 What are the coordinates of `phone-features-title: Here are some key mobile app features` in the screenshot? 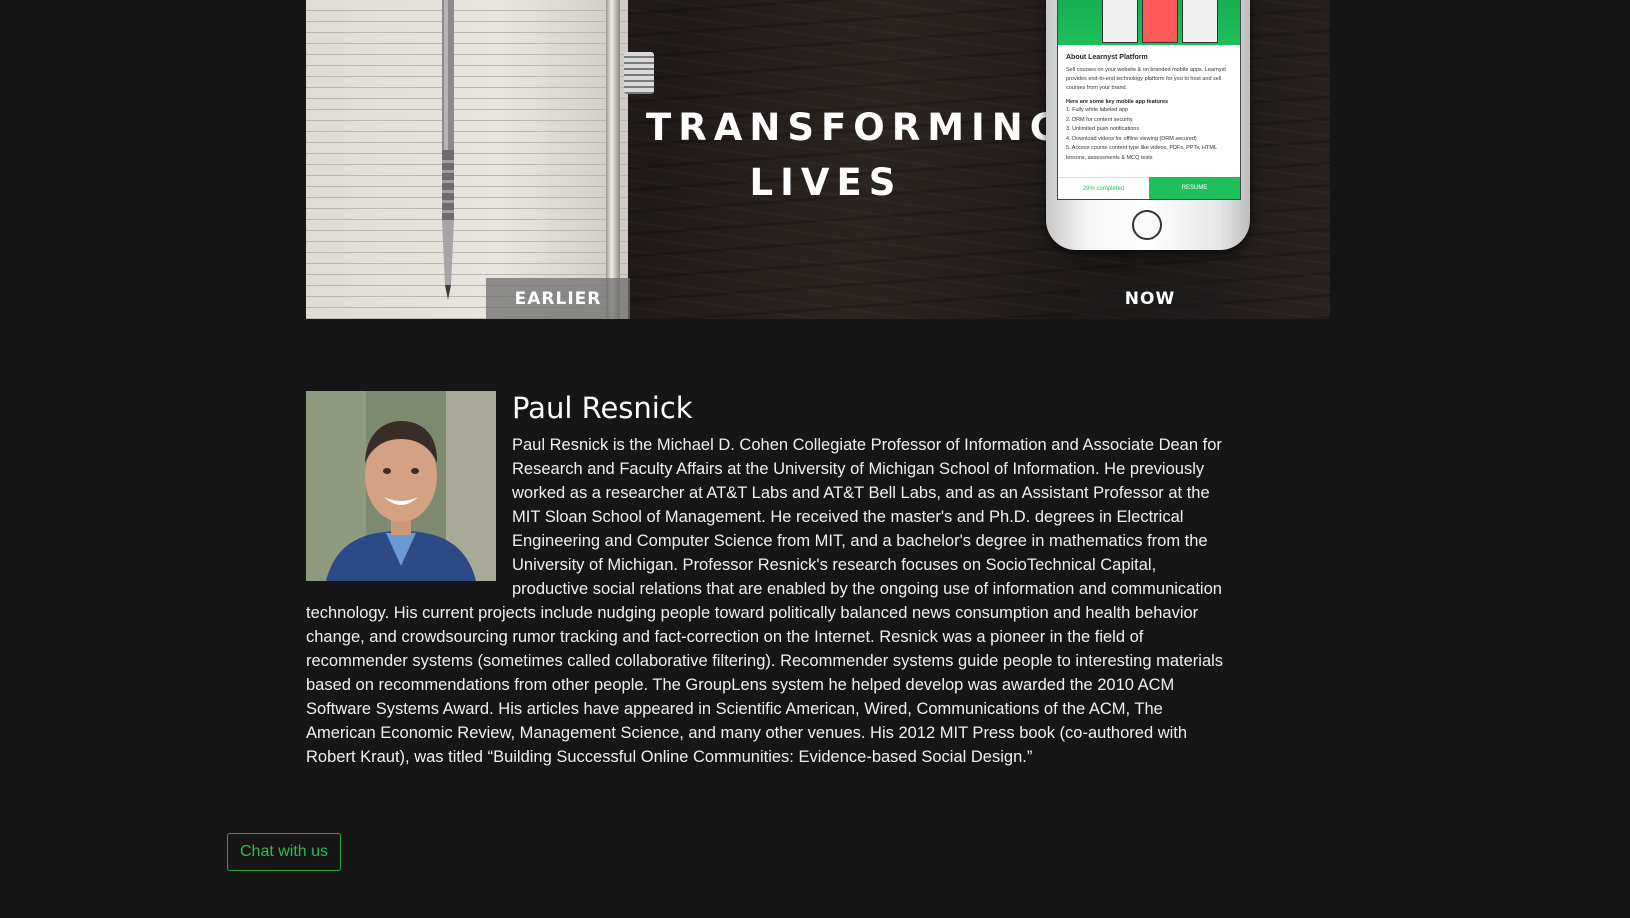 It's located at (1117, 102).